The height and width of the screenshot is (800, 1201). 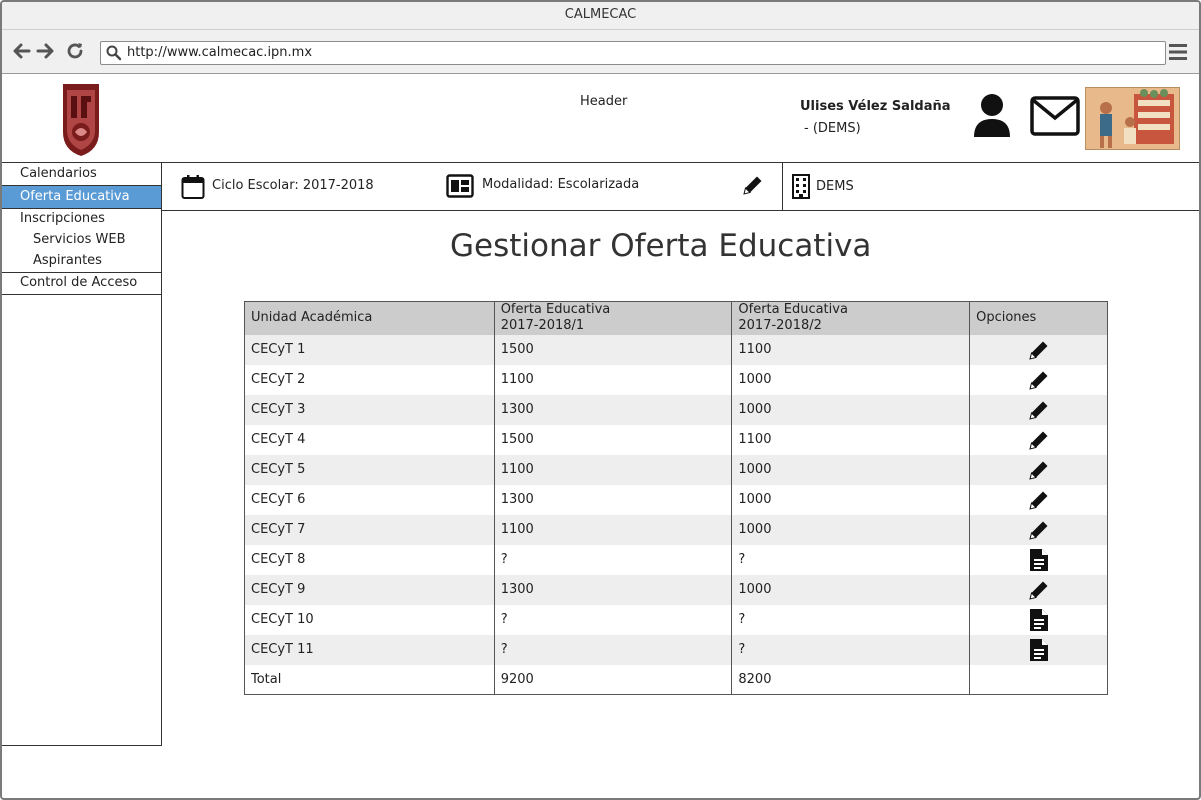 What do you see at coordinates (793, 310) in the screenshot?
I see `col-header-oferta-2-label: Oferta Educativa` at bounding box center [793, 310].